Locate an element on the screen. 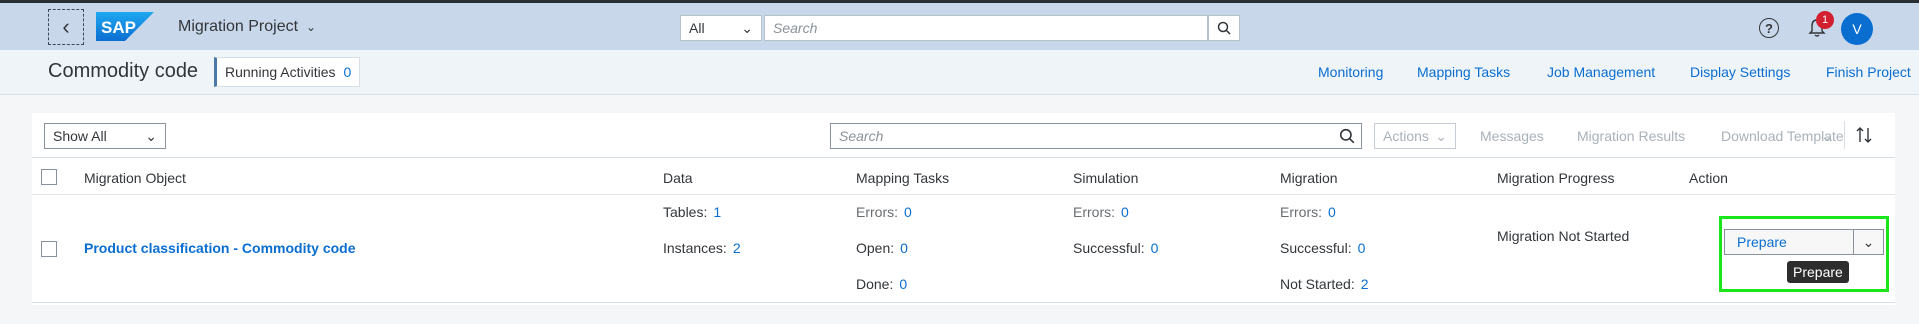  mapping-errors-label: Errors: is located at coordinates (877, 212).